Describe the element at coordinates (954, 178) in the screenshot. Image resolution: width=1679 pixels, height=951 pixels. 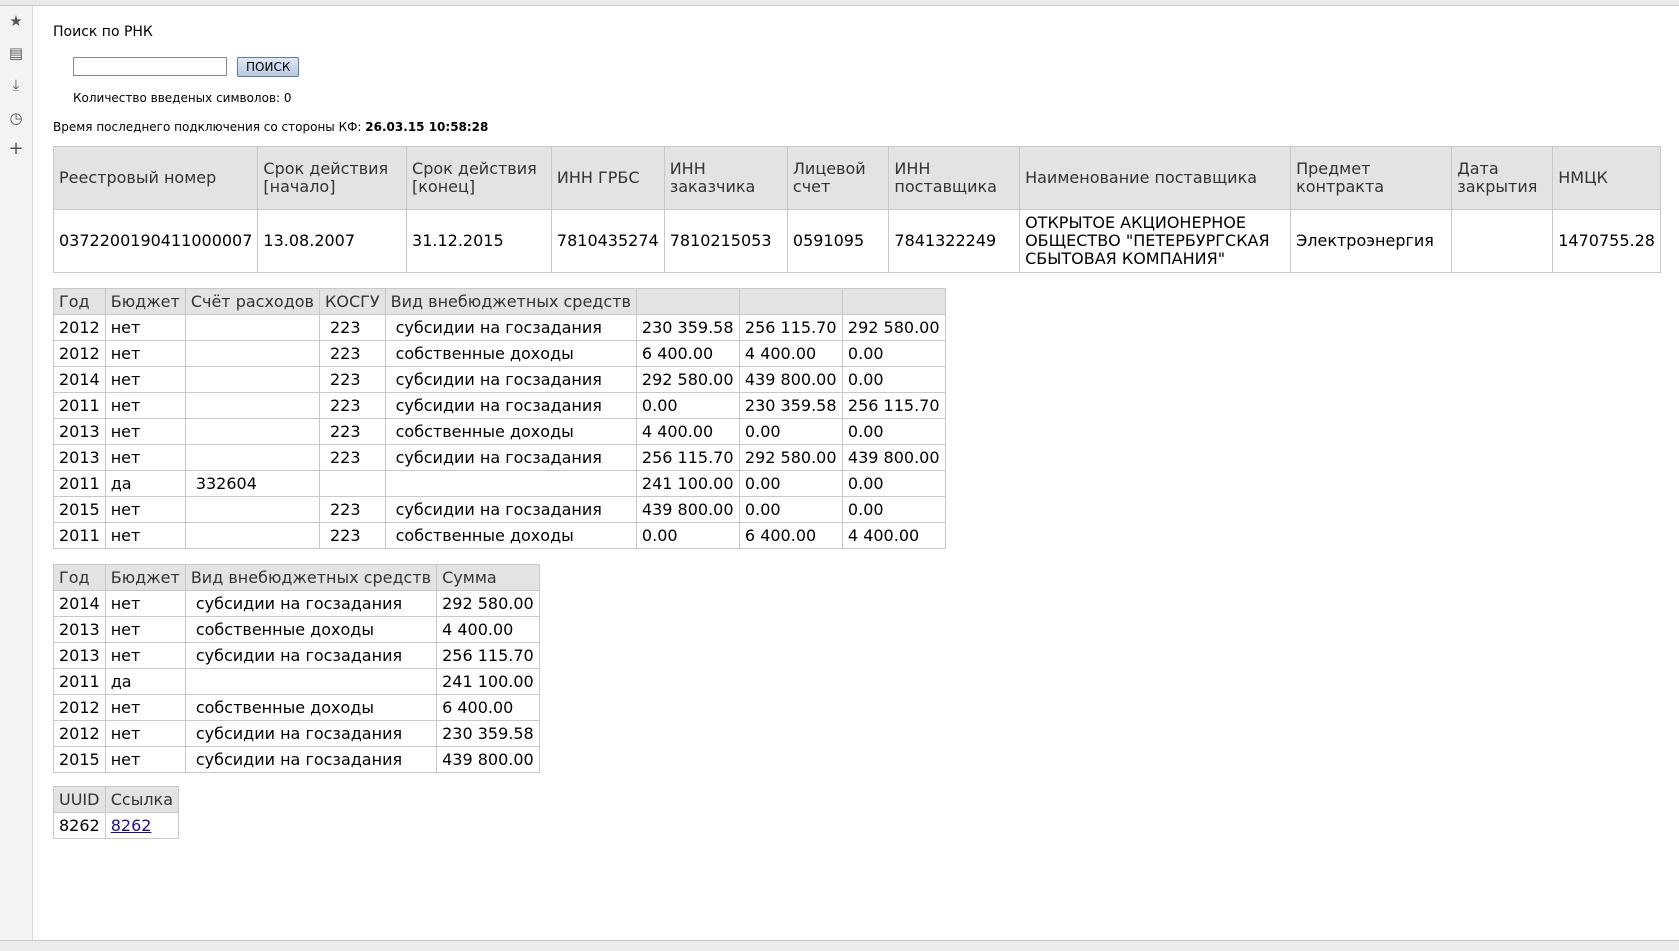
I see `column-header: ИНН поставщика` at that location.